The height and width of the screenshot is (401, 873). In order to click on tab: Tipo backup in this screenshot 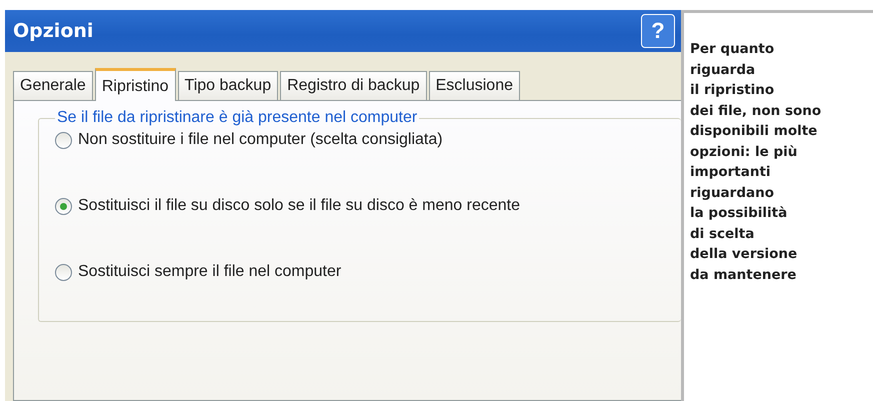, I will do `click(228, 85)`.